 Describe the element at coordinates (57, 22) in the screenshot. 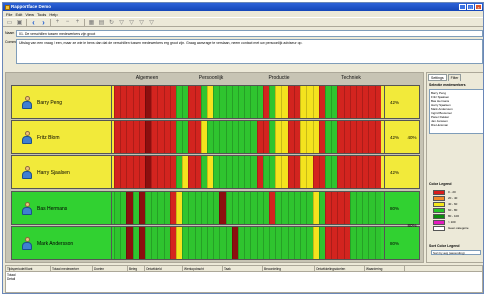

I see `add-icon: +` at that location.